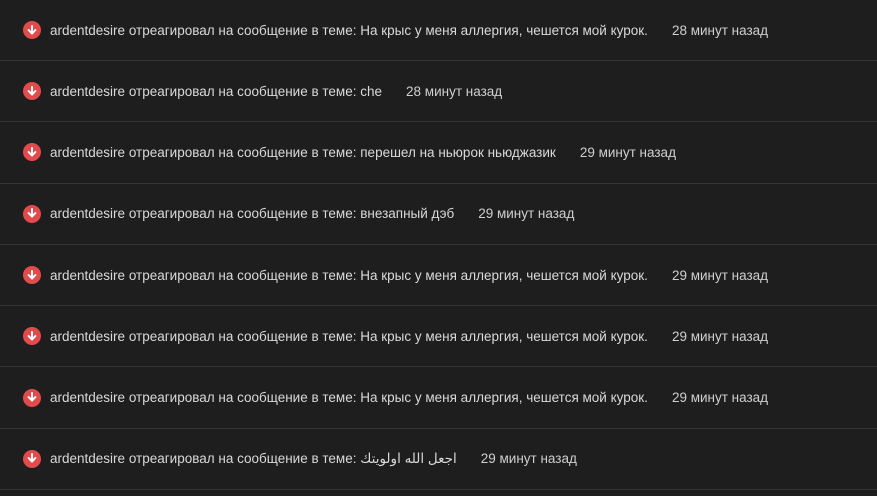 The height and width of the screenshot is (496, 877). Describe the element at coordinates (407, 213) in the screenshot. I see `thread-link: внезапный дэб` at that location.